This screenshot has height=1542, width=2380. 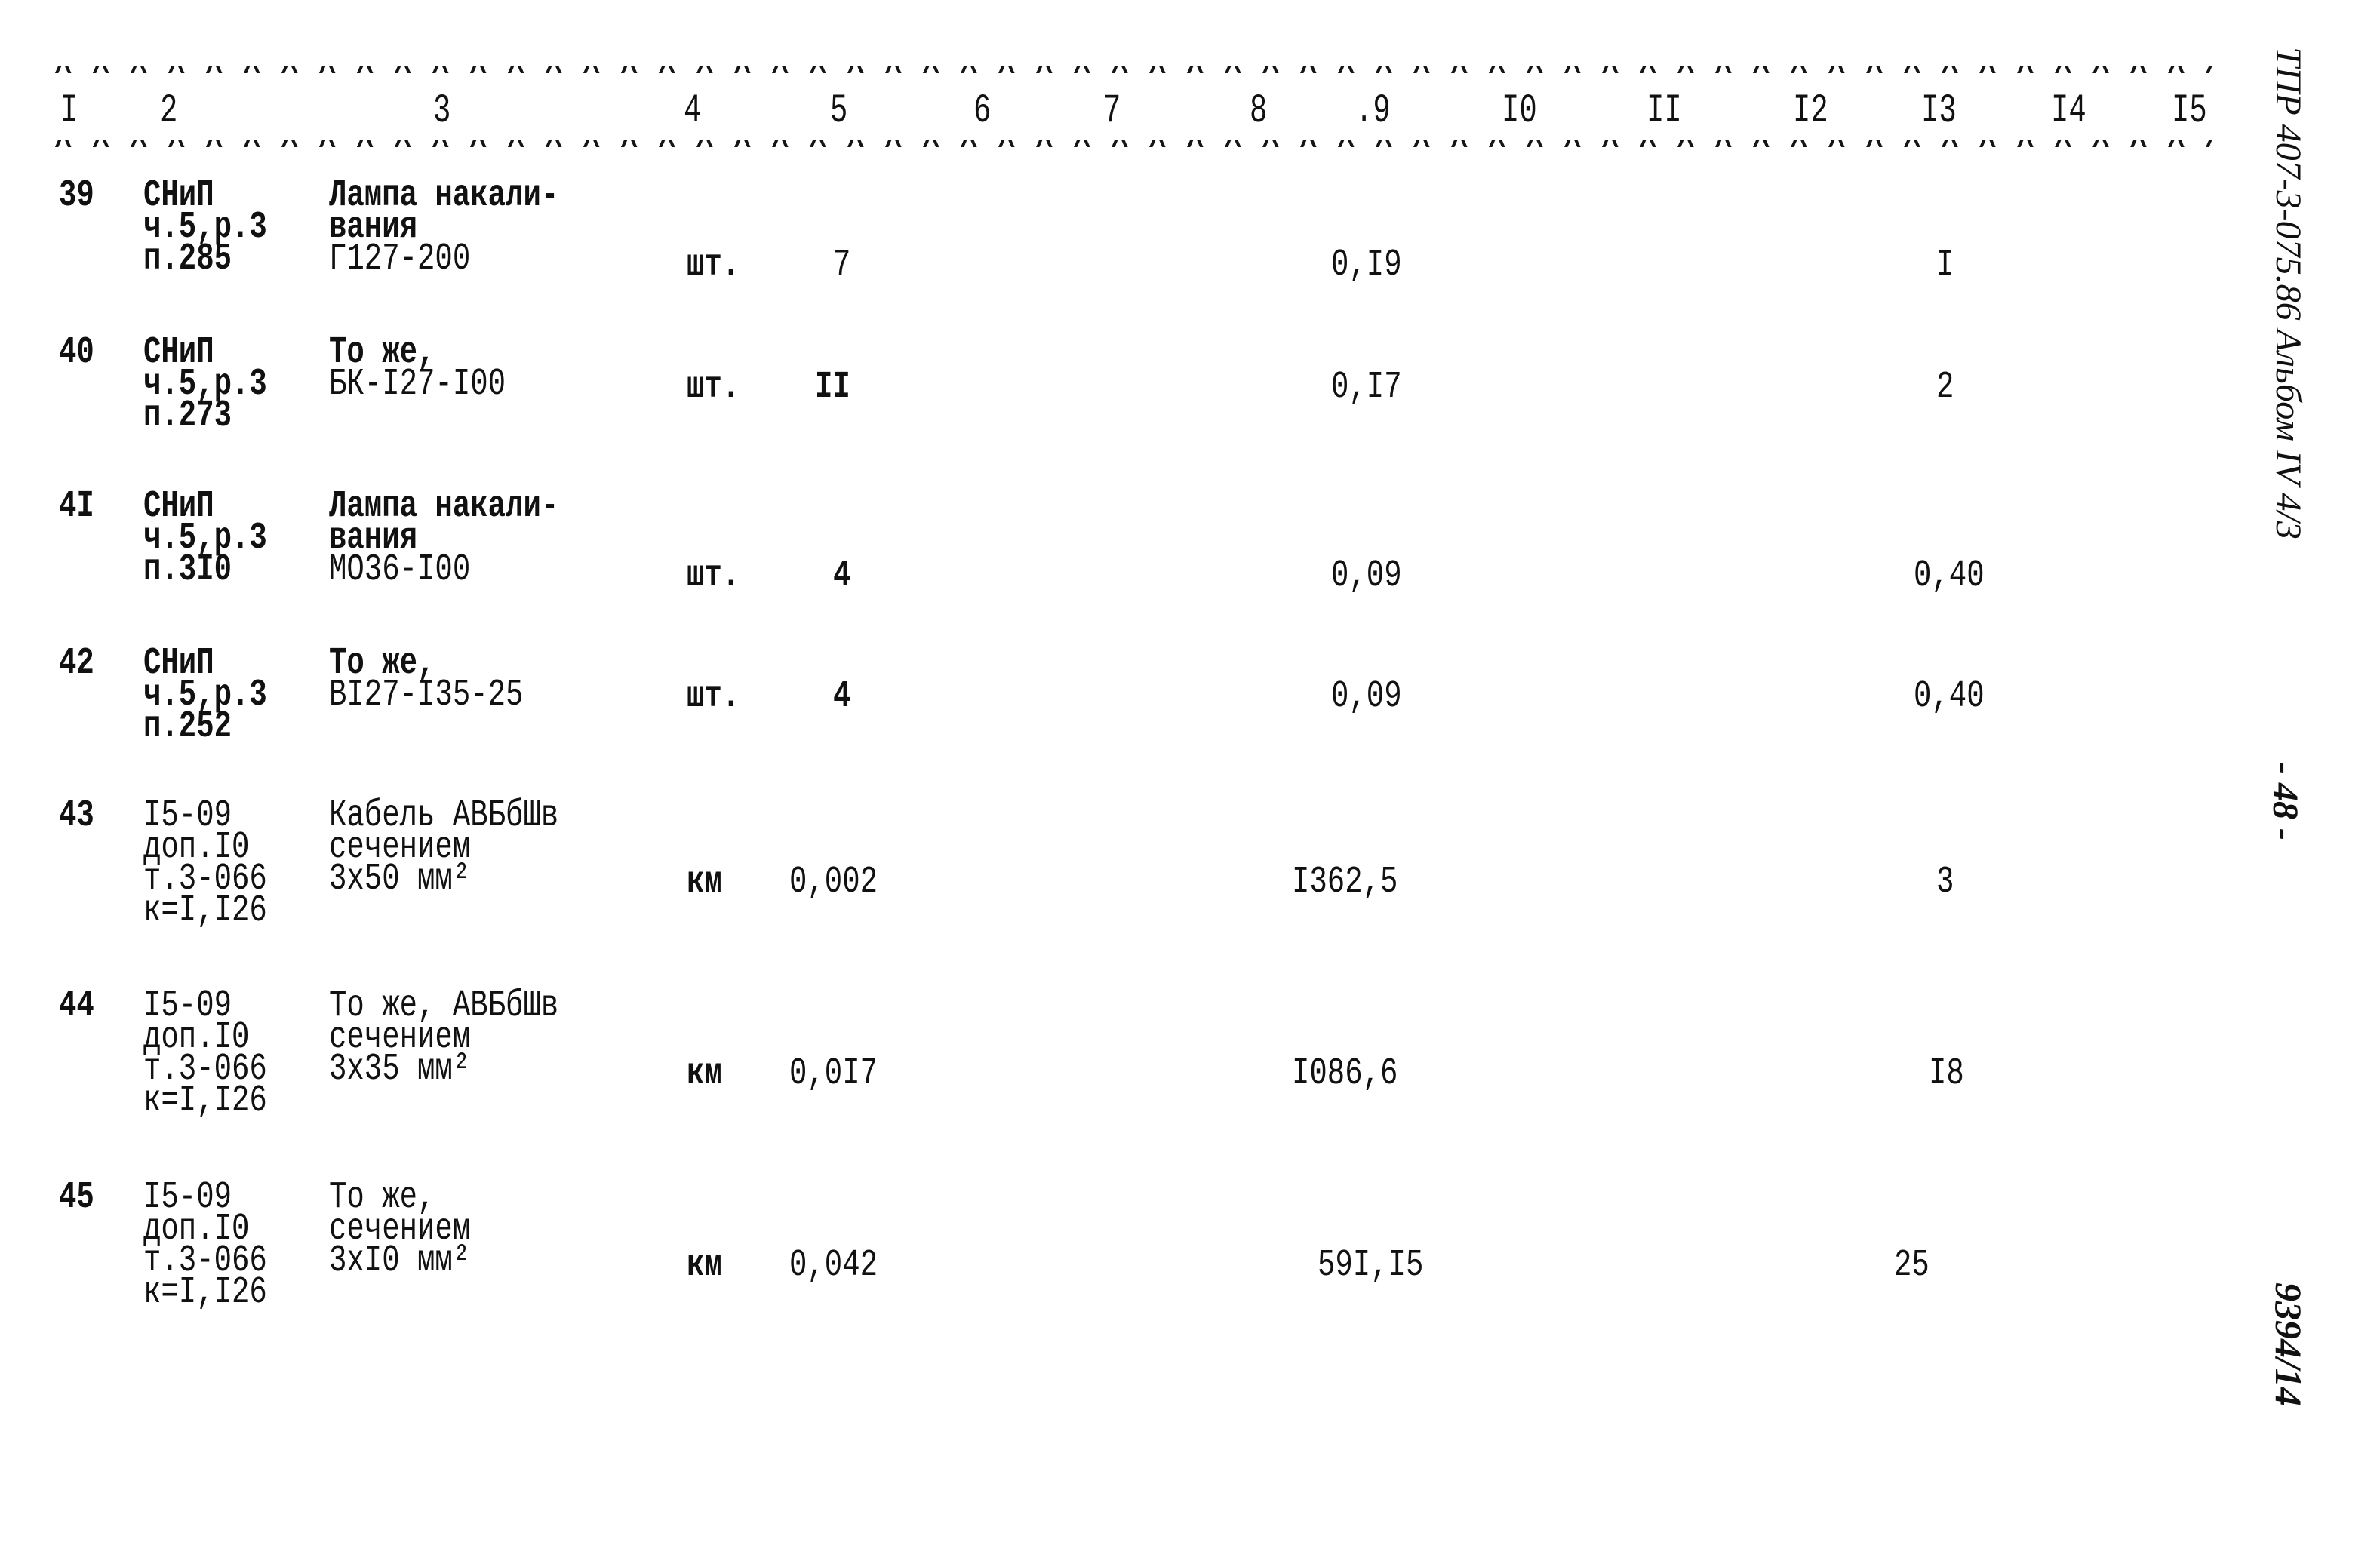 What do you see at coordinates (1373, 111) in the screenshot?
I see `column-header-9: .9` at bounding box center [1373, 111].